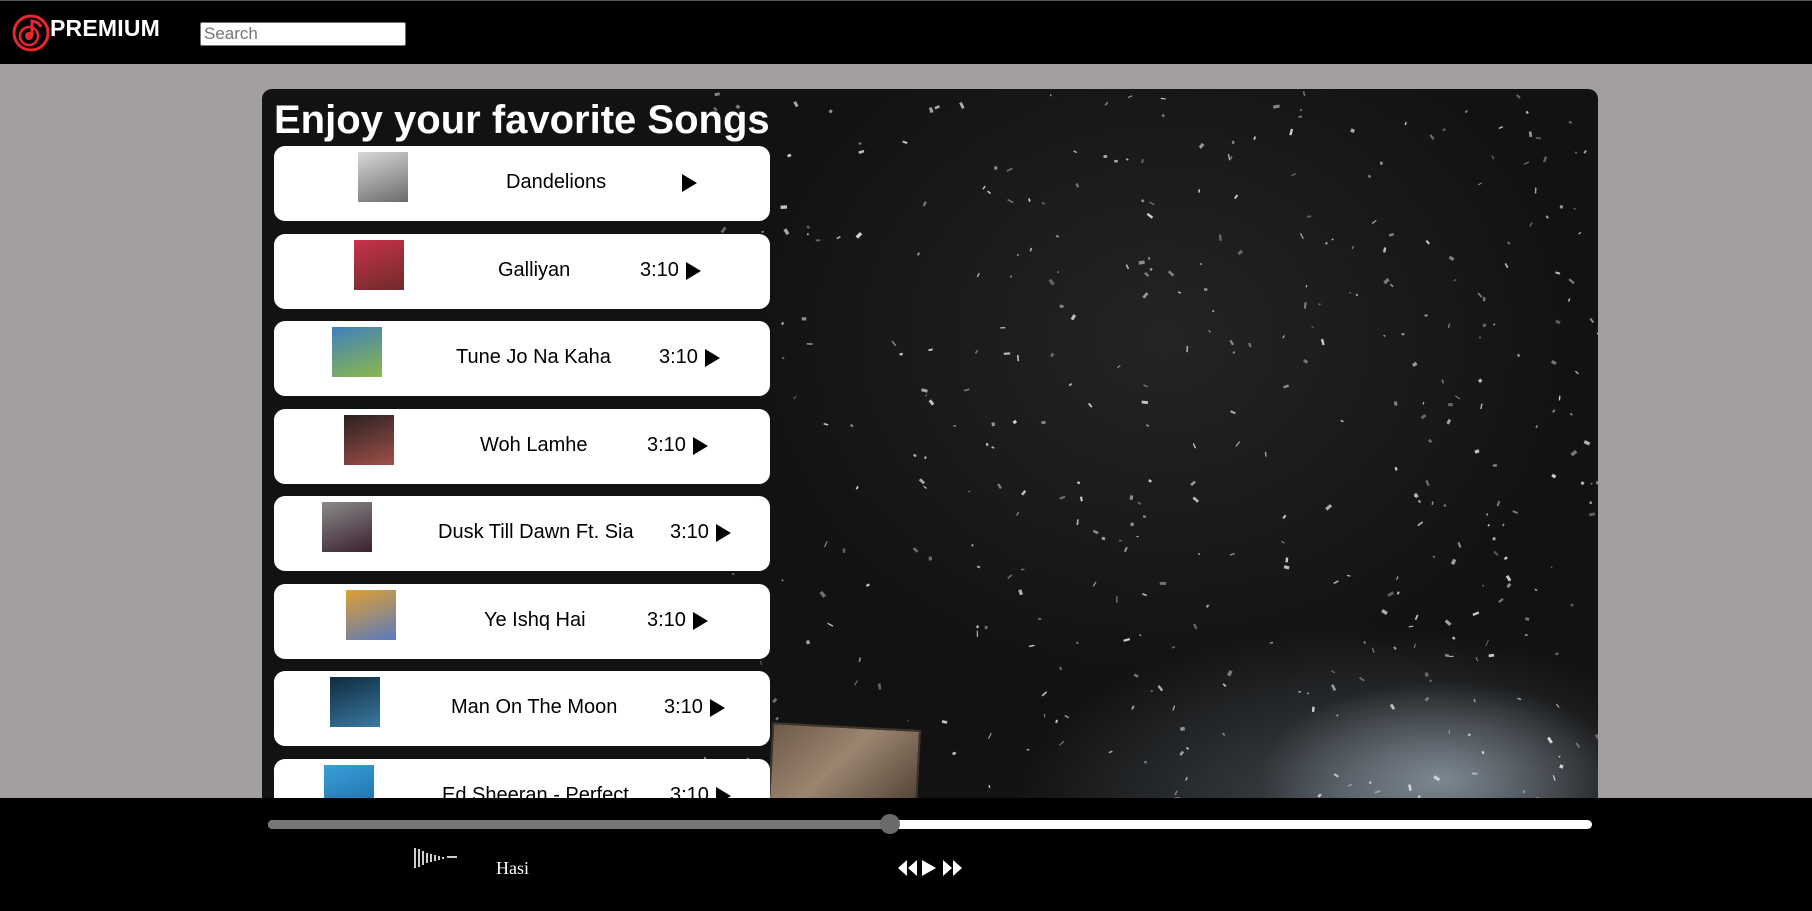 The image size is (1812, 911). I want to click on song-item: Tune Jo Na Kaha 3:10, so click(522, 358).